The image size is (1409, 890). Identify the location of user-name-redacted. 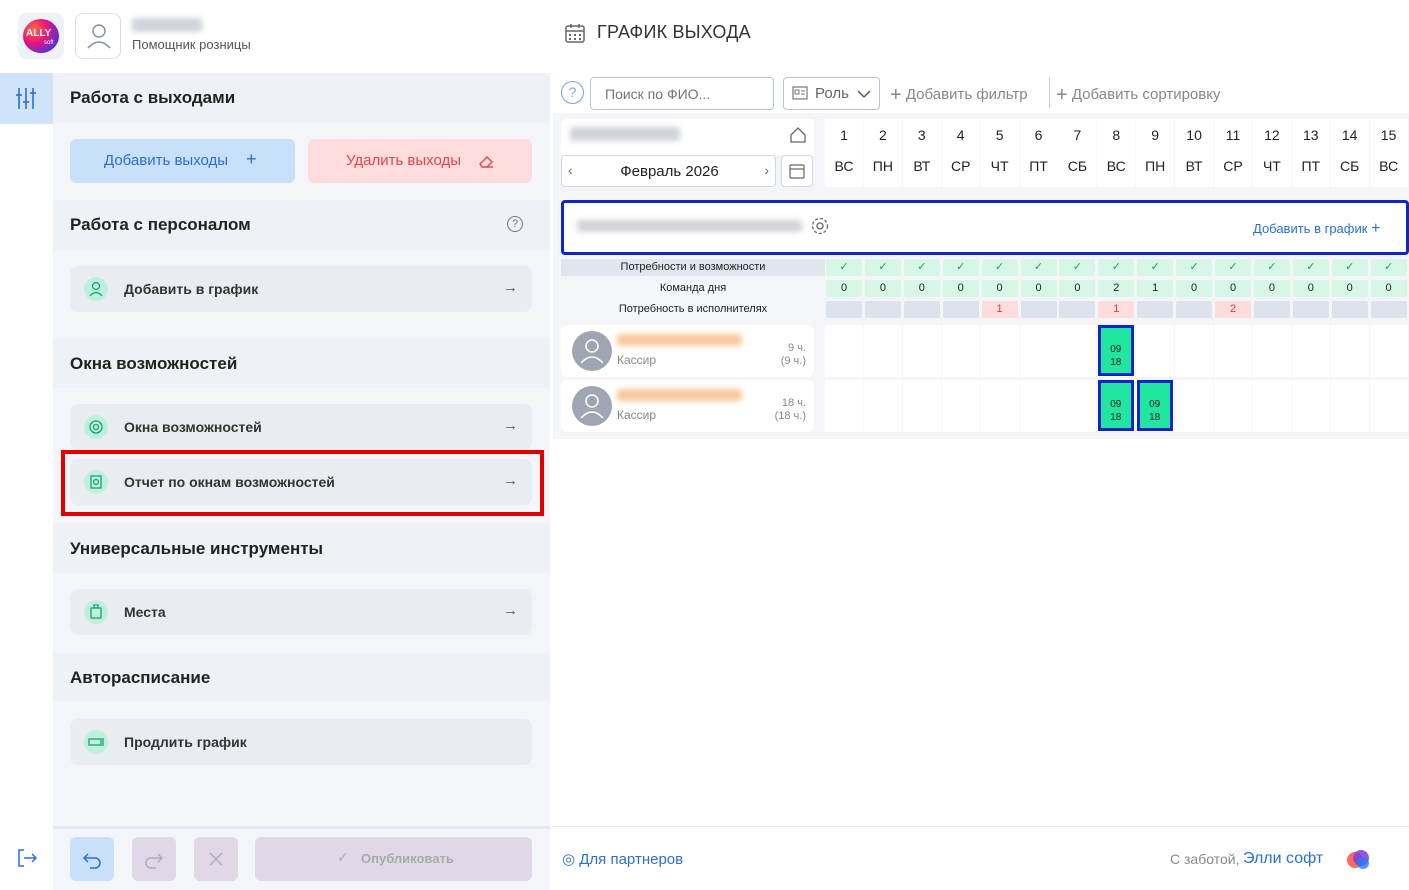
(167, 25).